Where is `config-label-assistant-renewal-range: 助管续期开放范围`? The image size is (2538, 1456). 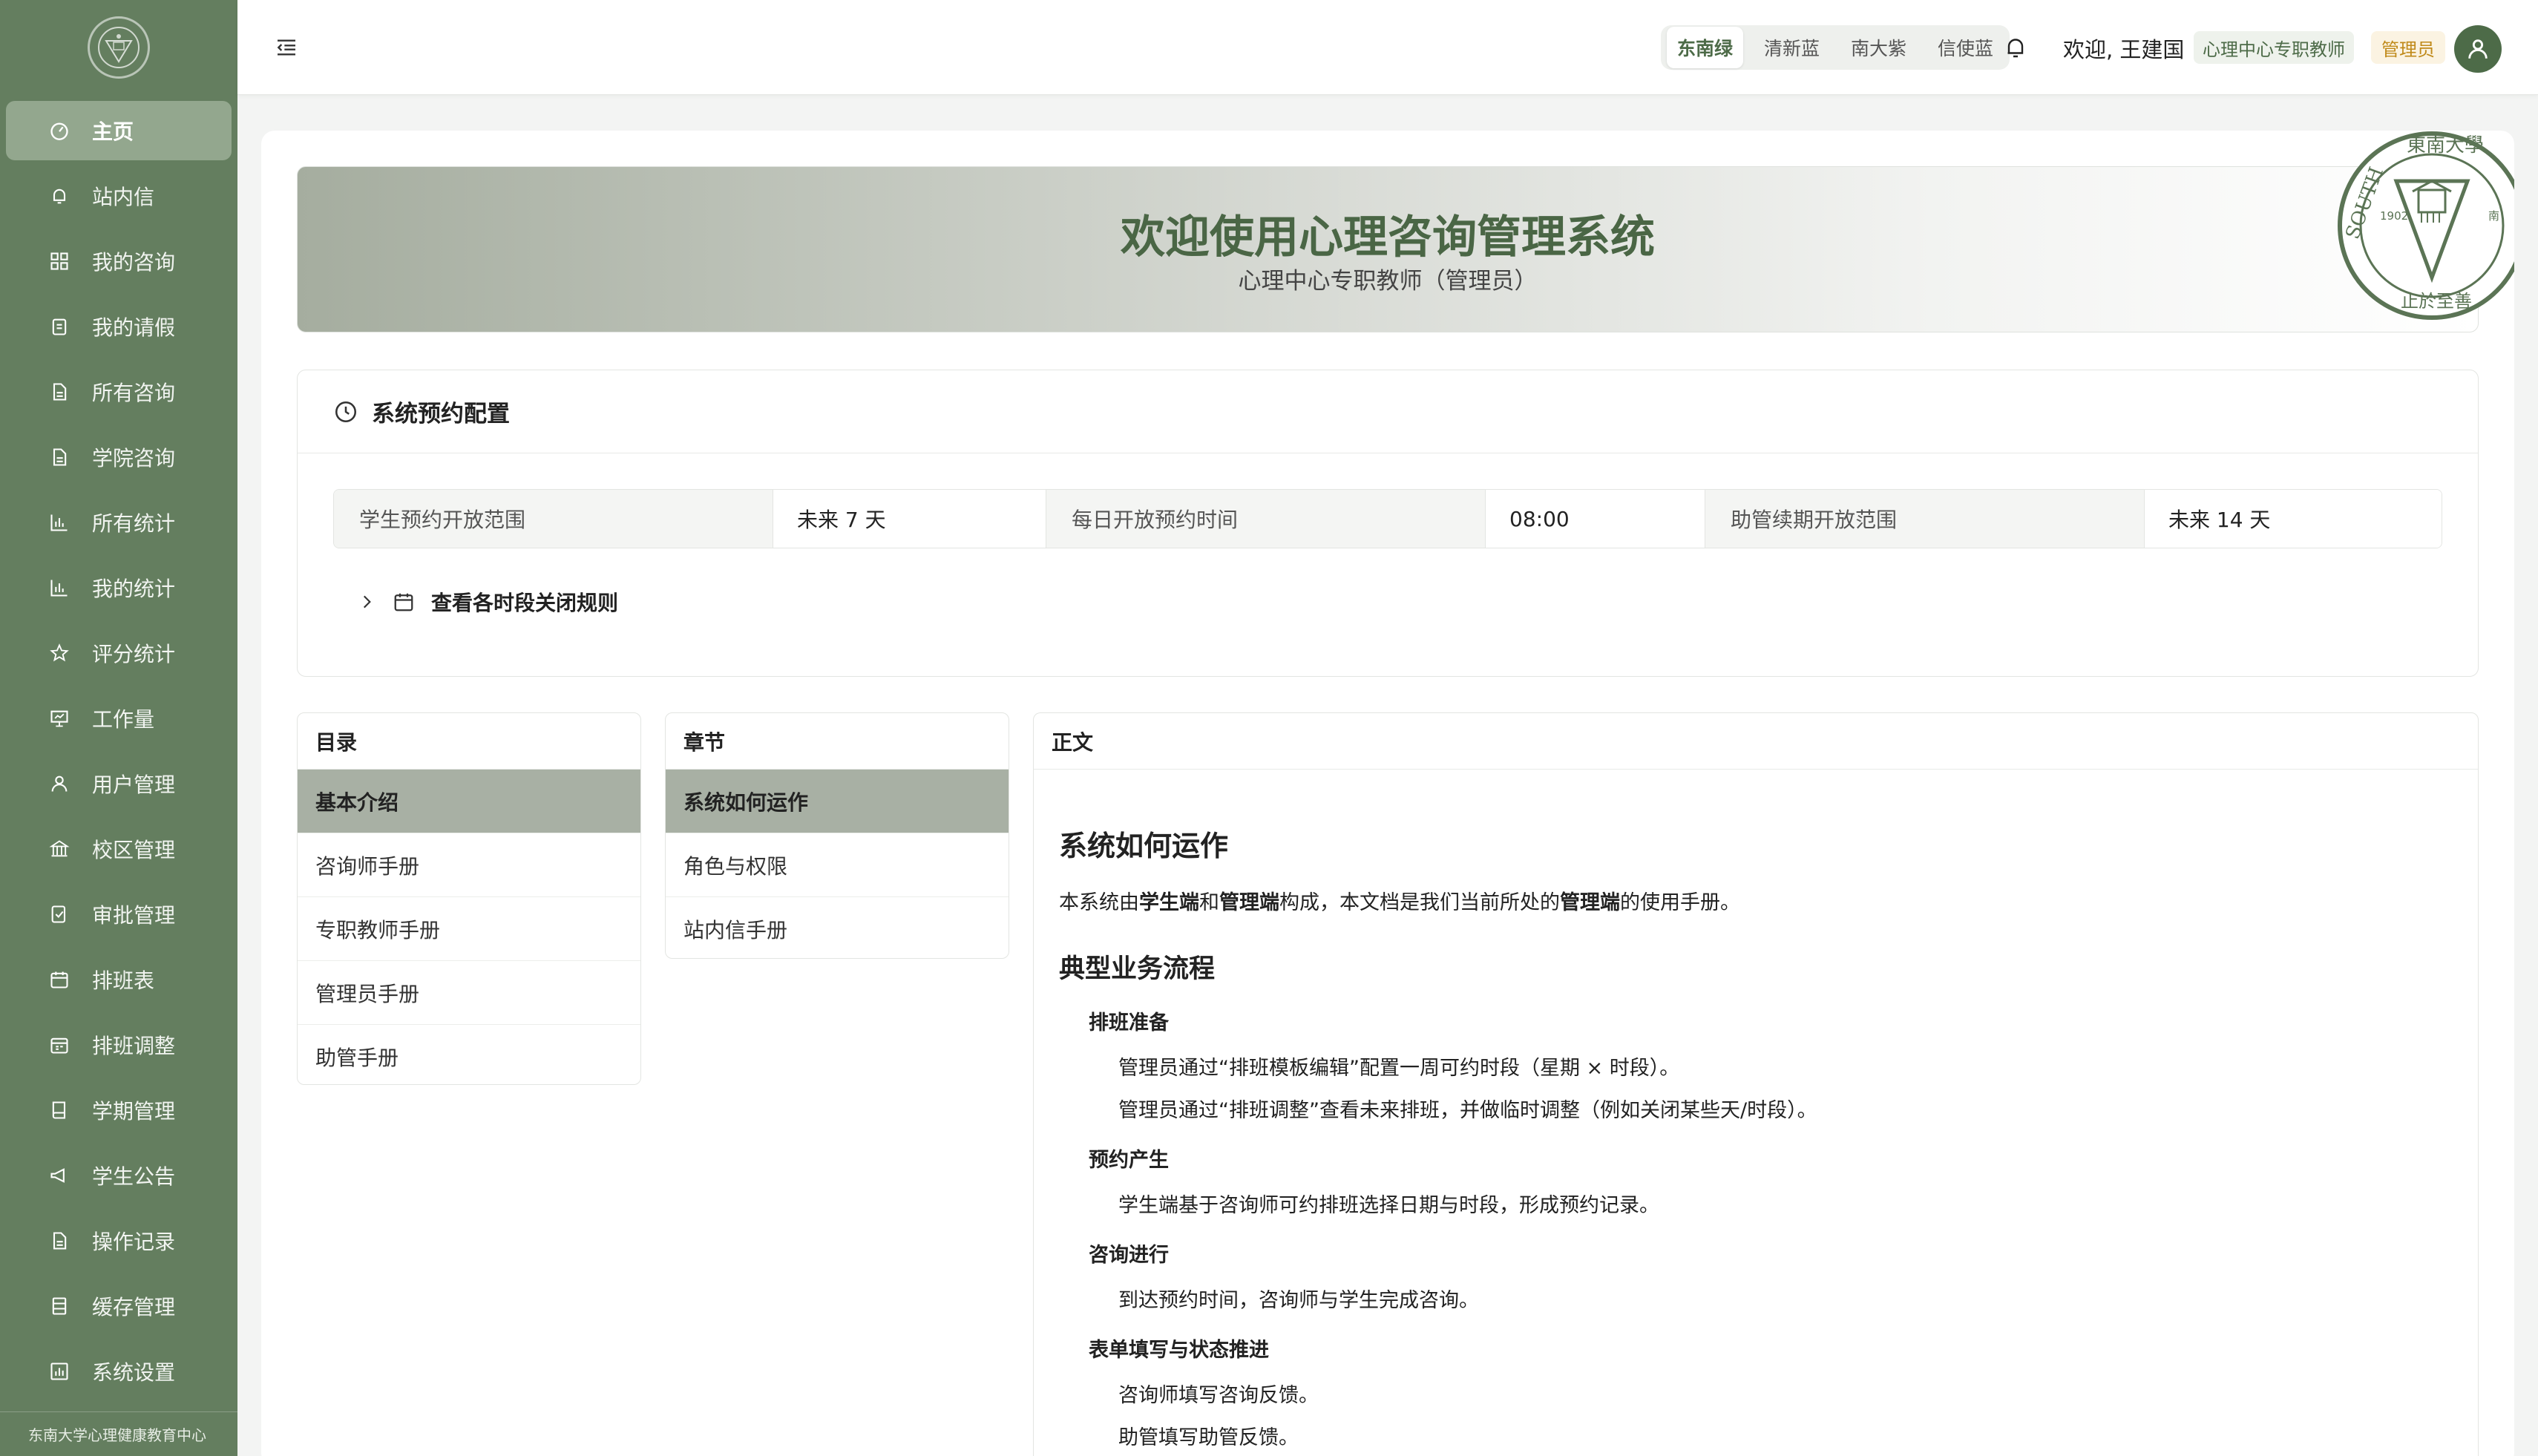 config-label-assistant-renewal-range: 助管续期开放范围 is located at coordinates (1925, 519).